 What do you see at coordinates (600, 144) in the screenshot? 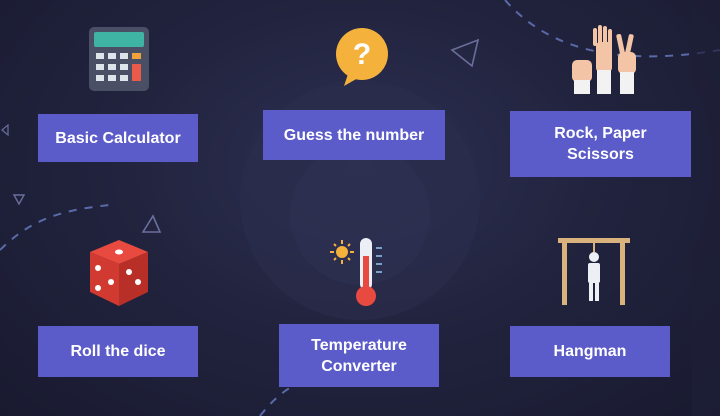
I see `rock-paper-scissors-label: Rock, Paper Scissors` at bounding box center [600, 144].